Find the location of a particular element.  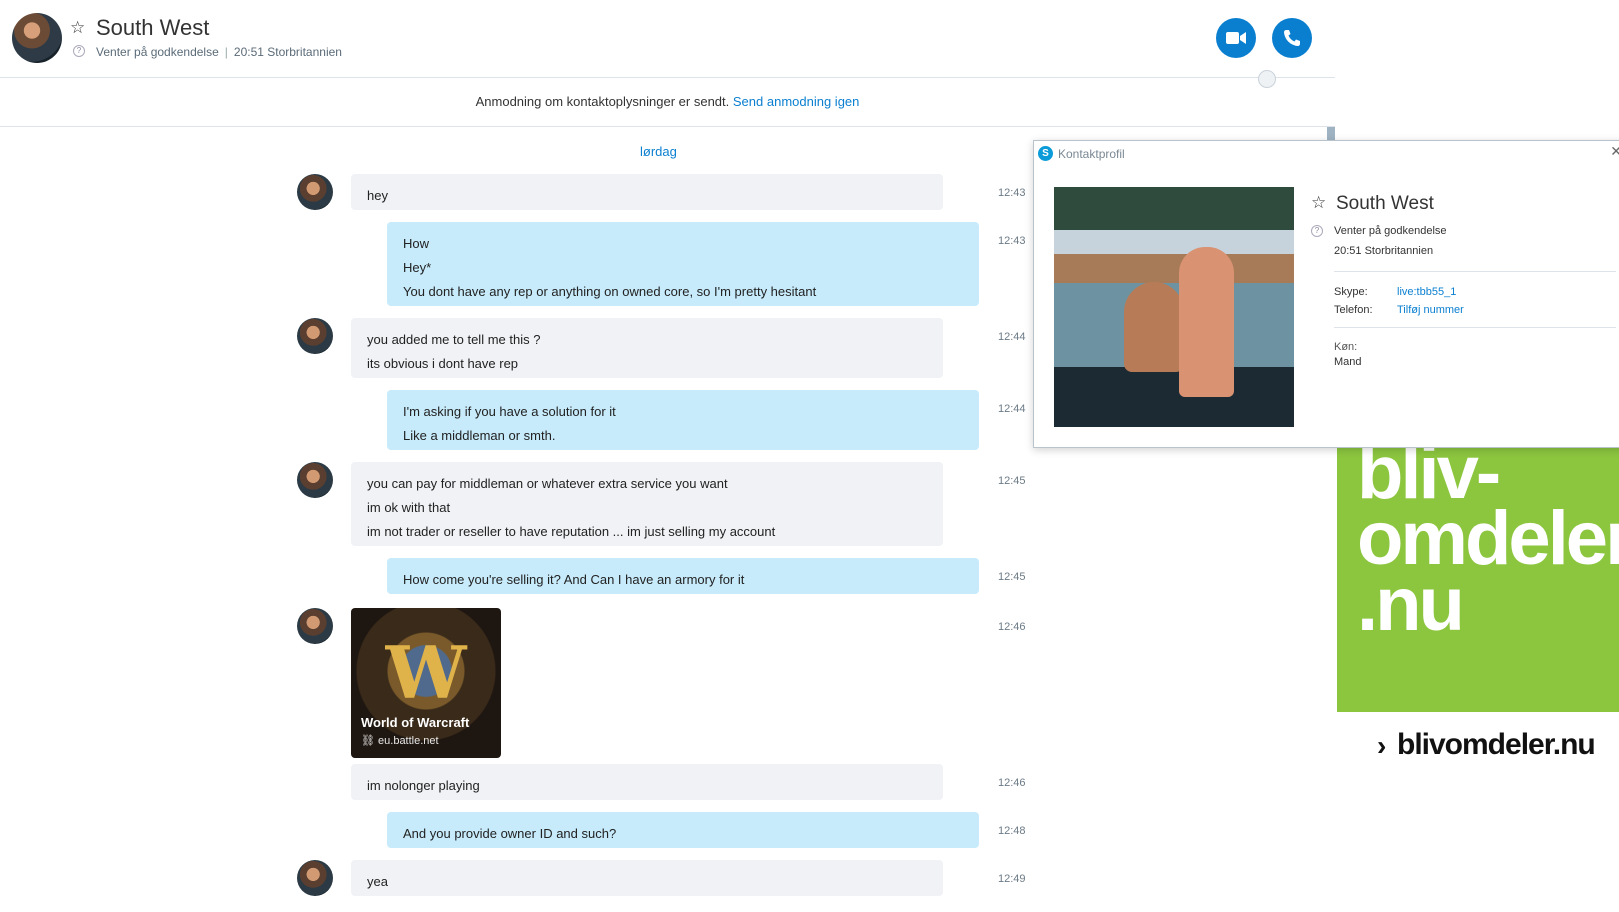

link-preview-domain: eu.battle.net is located at coordinates (408, 741).